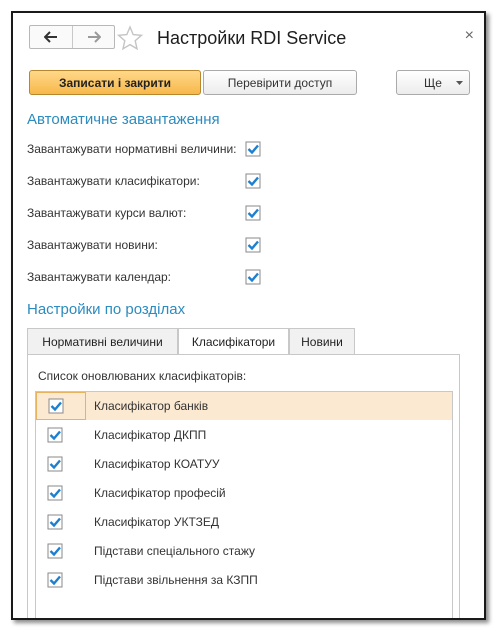 Image resolution: width=496 pixels, height=632 pixels. What do you see at coordinates (142, 376) in the screenshot?
I see `classifiers-list-caption: Список оновлюваних класифікаторів:` at bounding box center [142, 376].